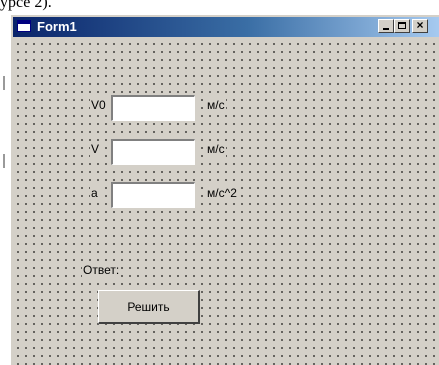 The height and width of the screenshot is (365, 439). I want to click on a-label: a, so click(94, 193).